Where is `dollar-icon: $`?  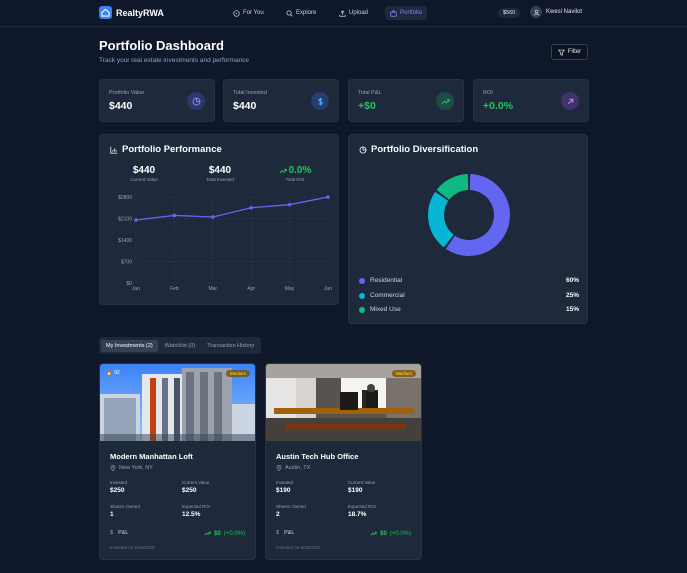 dollar-icon: $ is located at coordinates (278, 533).